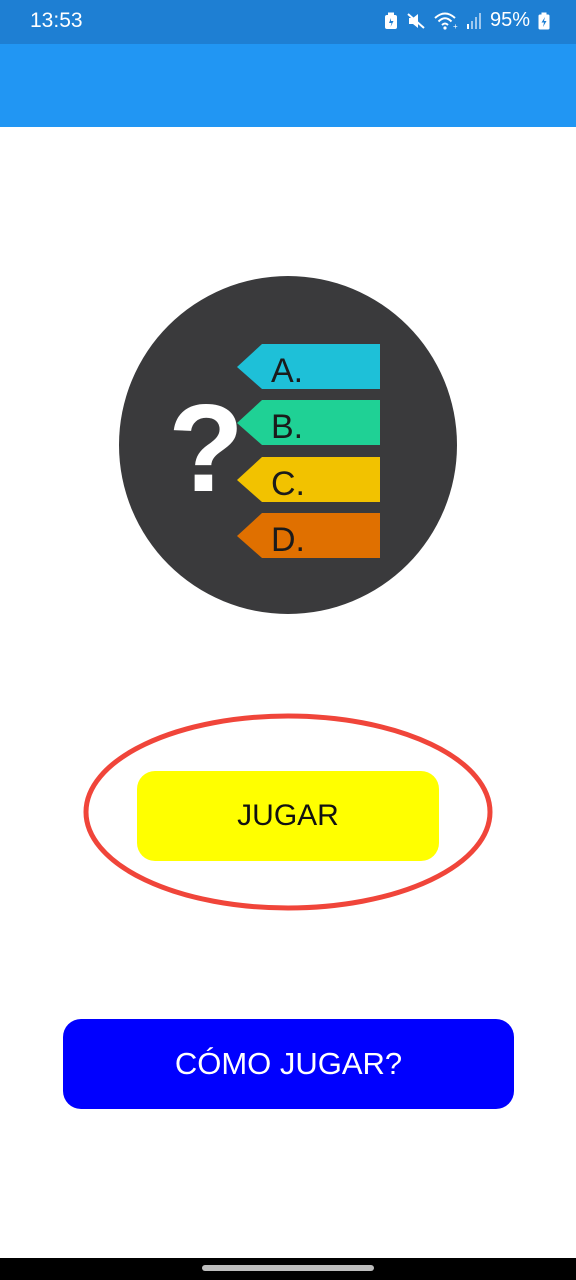 Image resolution: width=576 pixels, height=1280 pixels. Describe the element at coordinates (288, 816) in the screenshot. I see `play-button: JUGAR` at that location.